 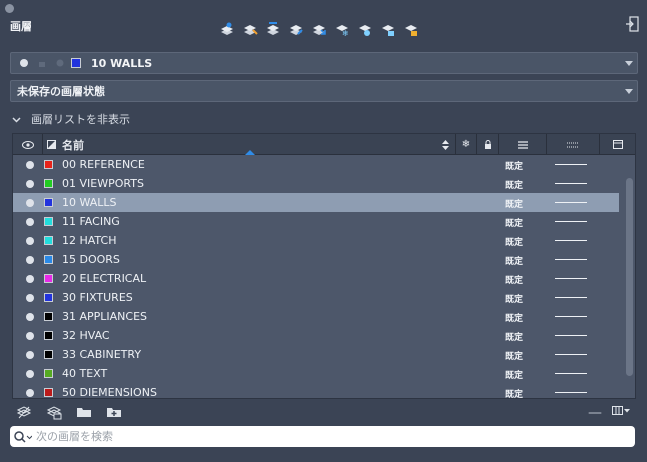 What do you see at coordinates (324, 63) in the screenshot?
I see `current-layer-dropdown: 10 WALLS` at bounding box center [324, 63].